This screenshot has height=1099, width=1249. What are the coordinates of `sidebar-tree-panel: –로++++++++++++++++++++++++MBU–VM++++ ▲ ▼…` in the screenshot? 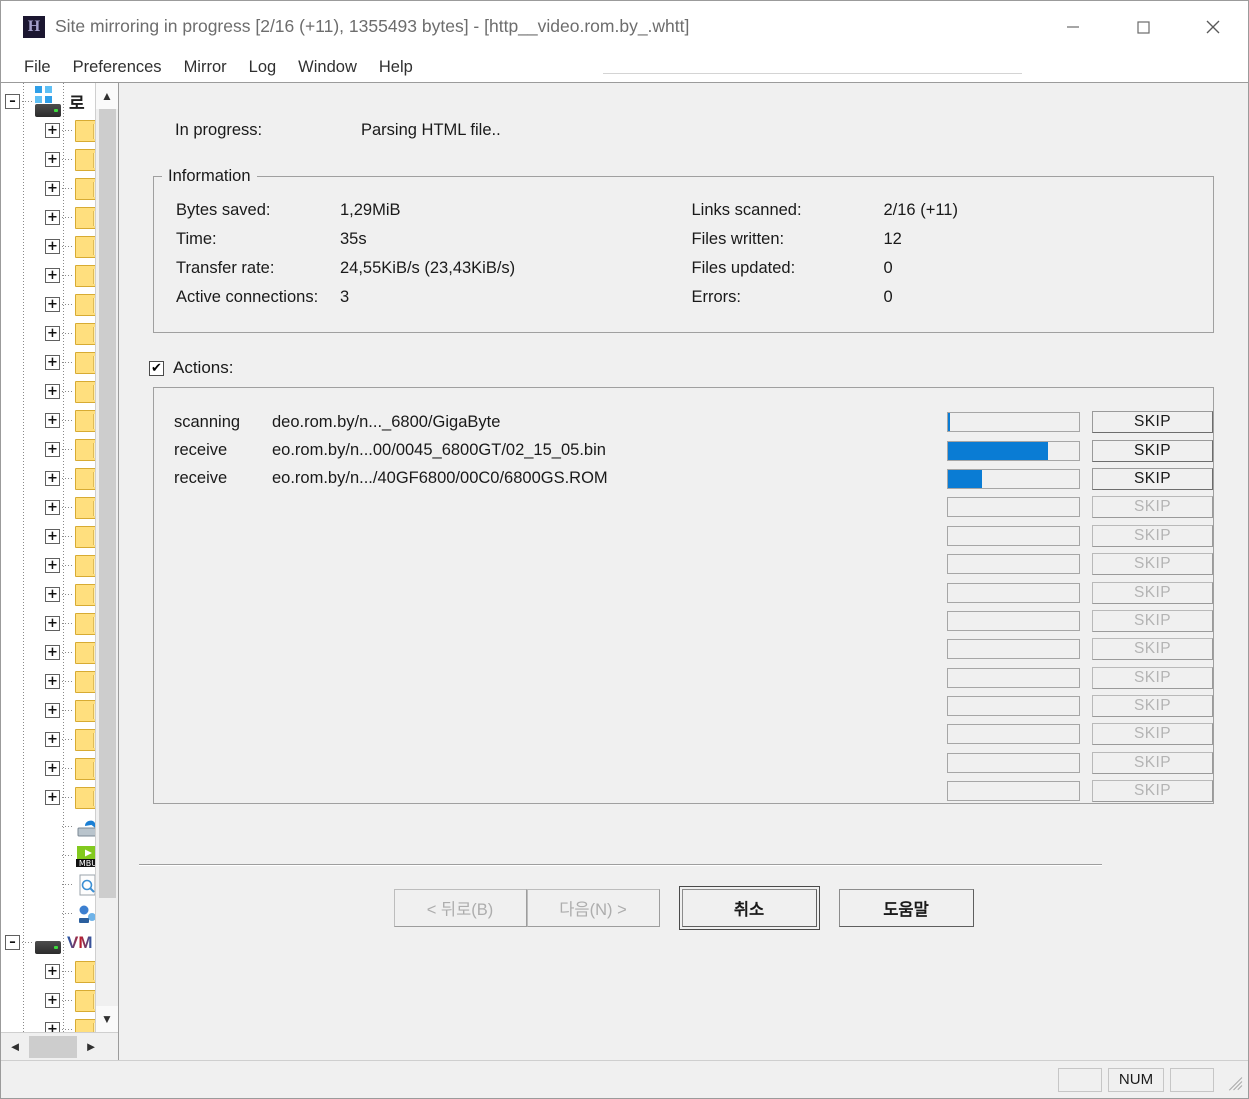 It's located at (60, 571).